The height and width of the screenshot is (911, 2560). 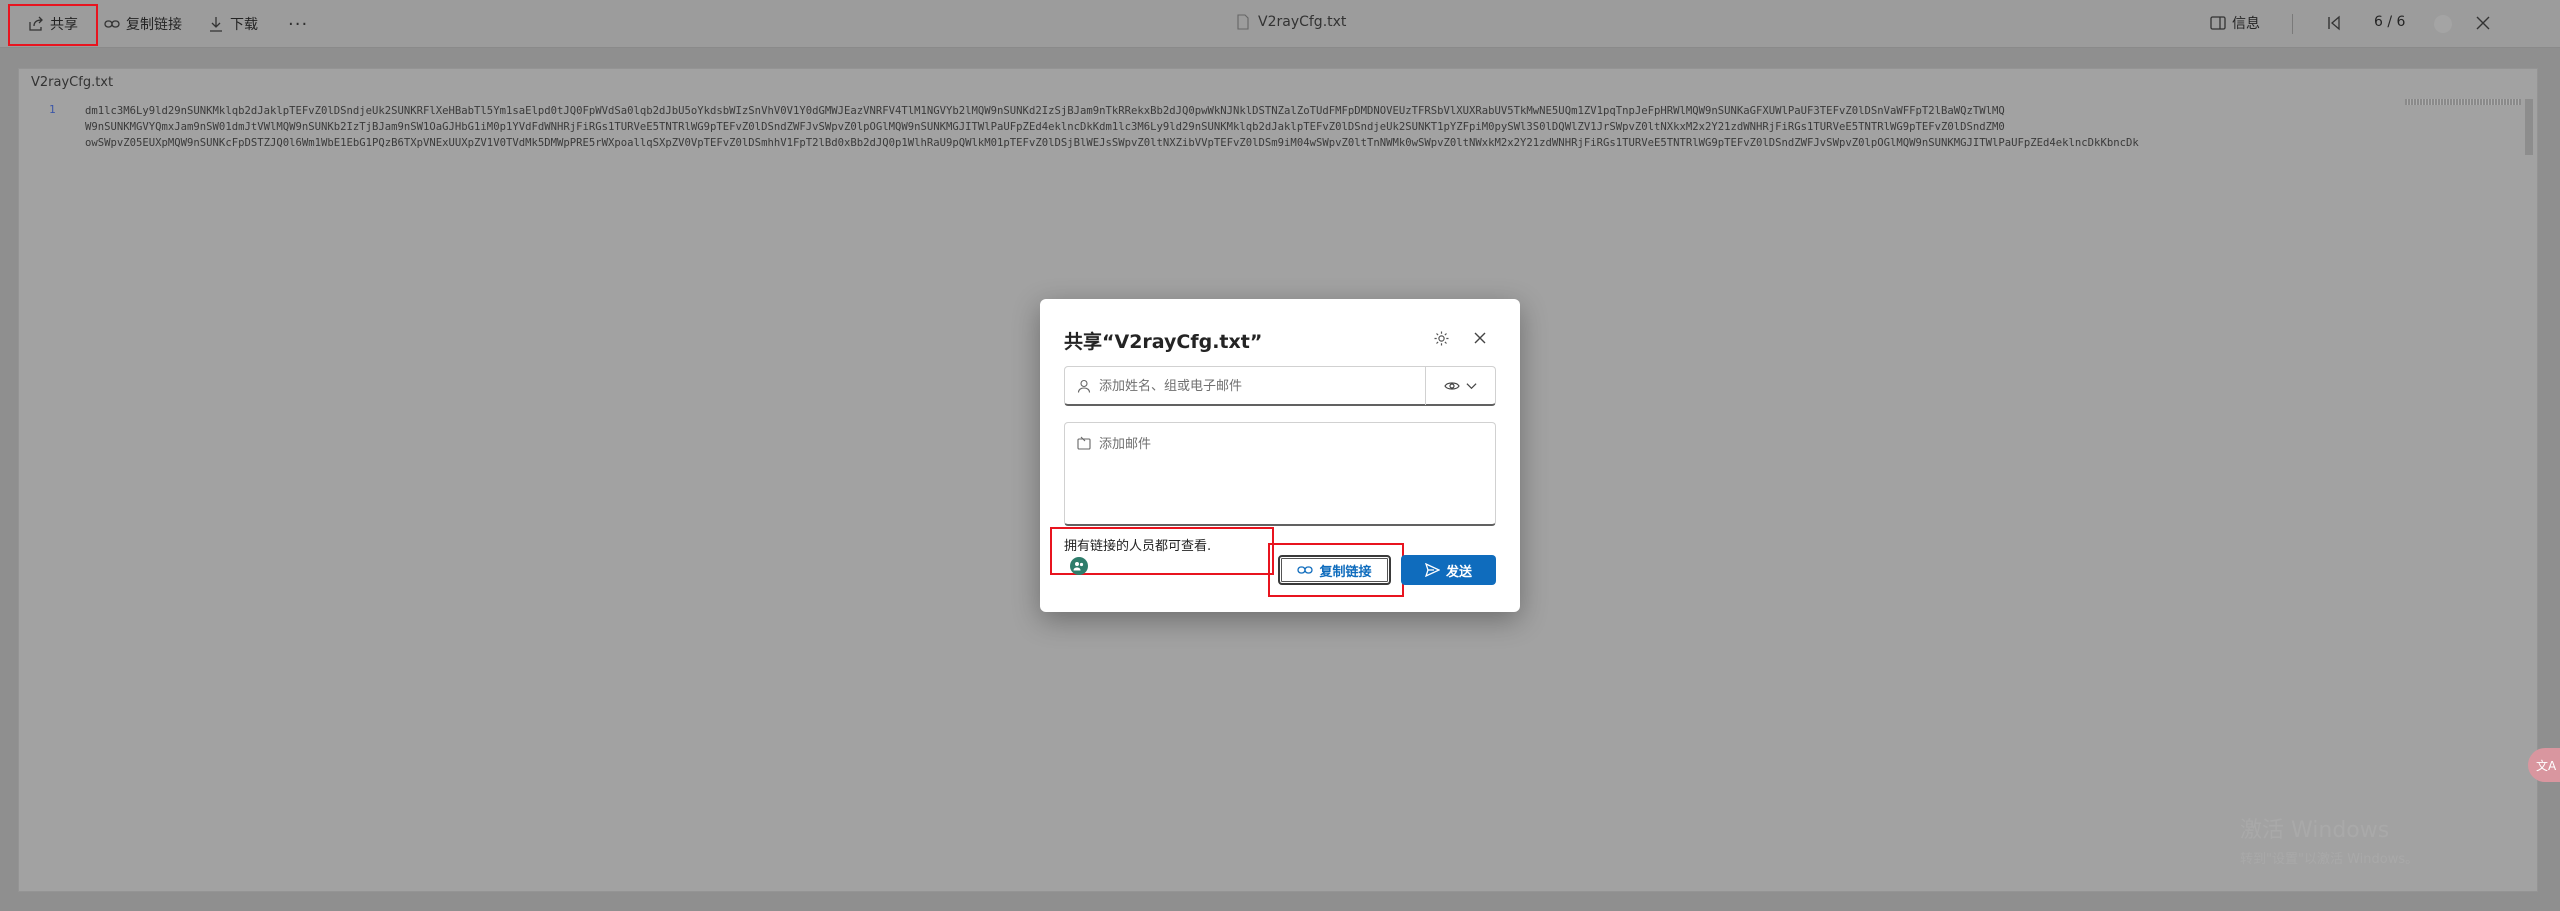 I want to click on chevron-down-icon, so click(x=1471, y=386).